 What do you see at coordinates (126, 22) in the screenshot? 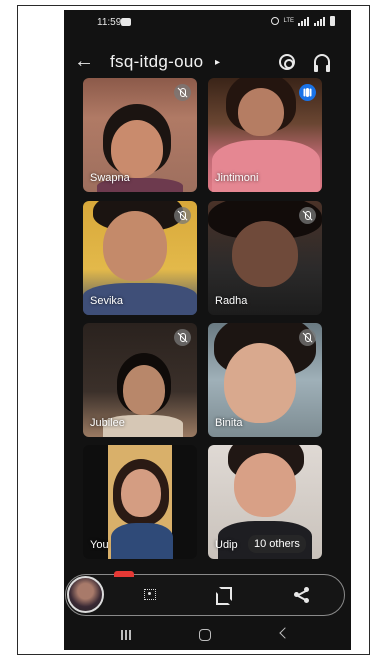
I see `message-notification-icon` at bounding box center [126, 22].